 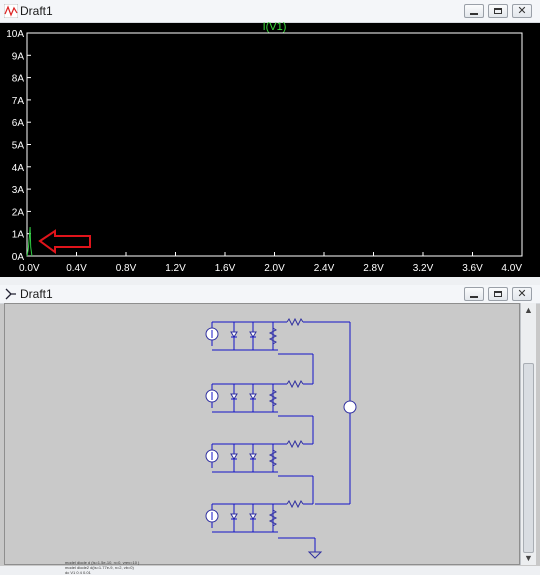 What do you see at coordinates (423, 268) in the screenshot?
I see `x-tick-label: 3.2V` at bounding box center [423, 268].